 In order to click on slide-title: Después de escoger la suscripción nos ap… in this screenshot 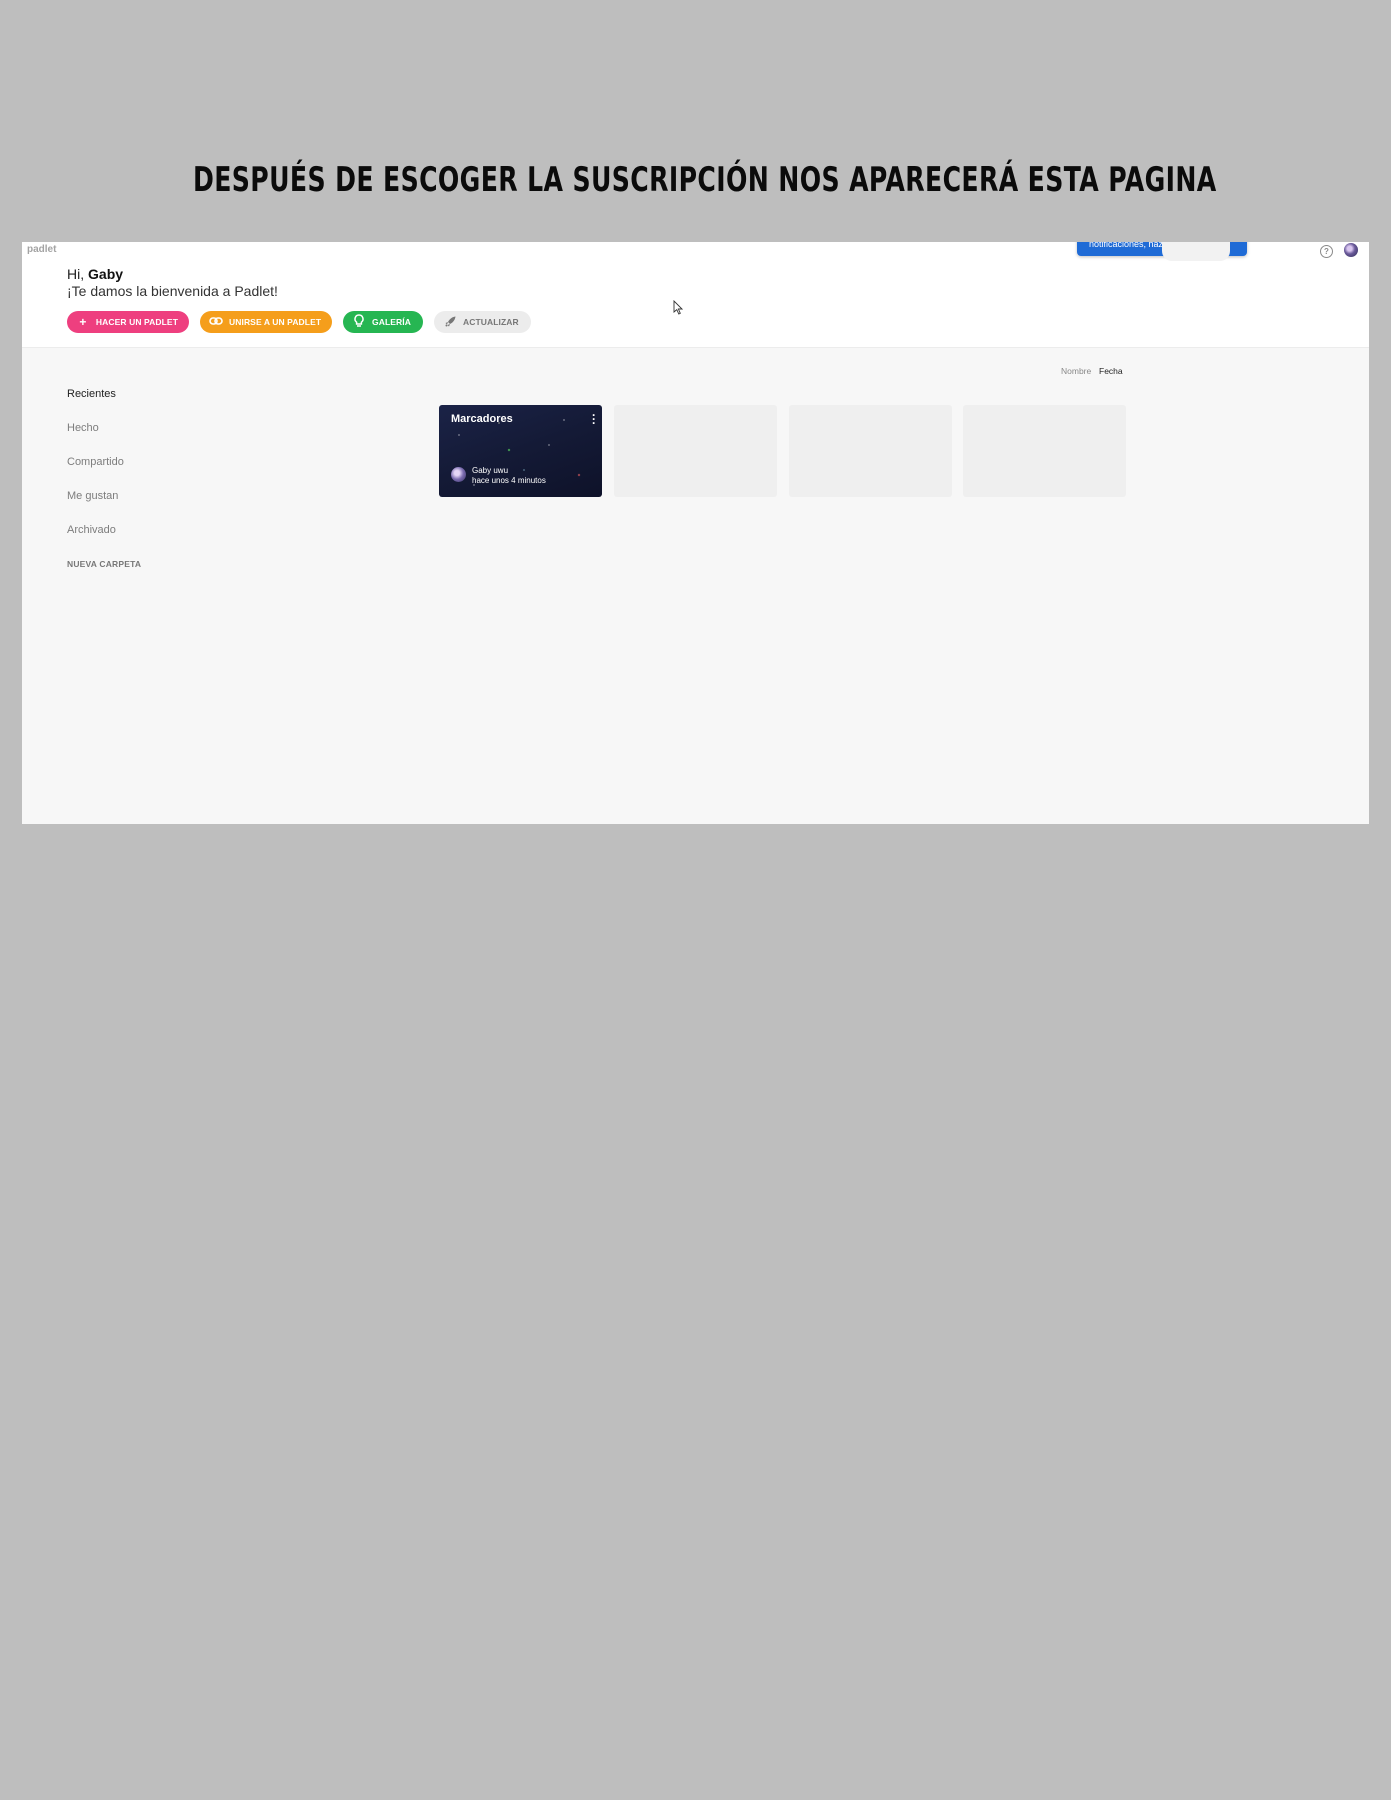, I will do `click(705, 180)`.